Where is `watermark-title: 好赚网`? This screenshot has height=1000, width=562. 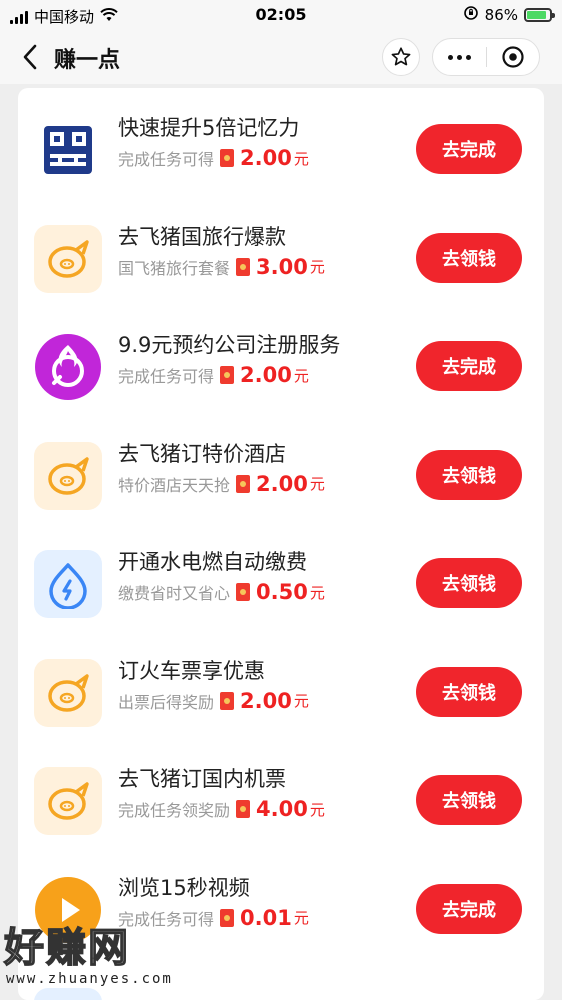 watermark-title: 好赚网 is located at coordinates (66, 948).